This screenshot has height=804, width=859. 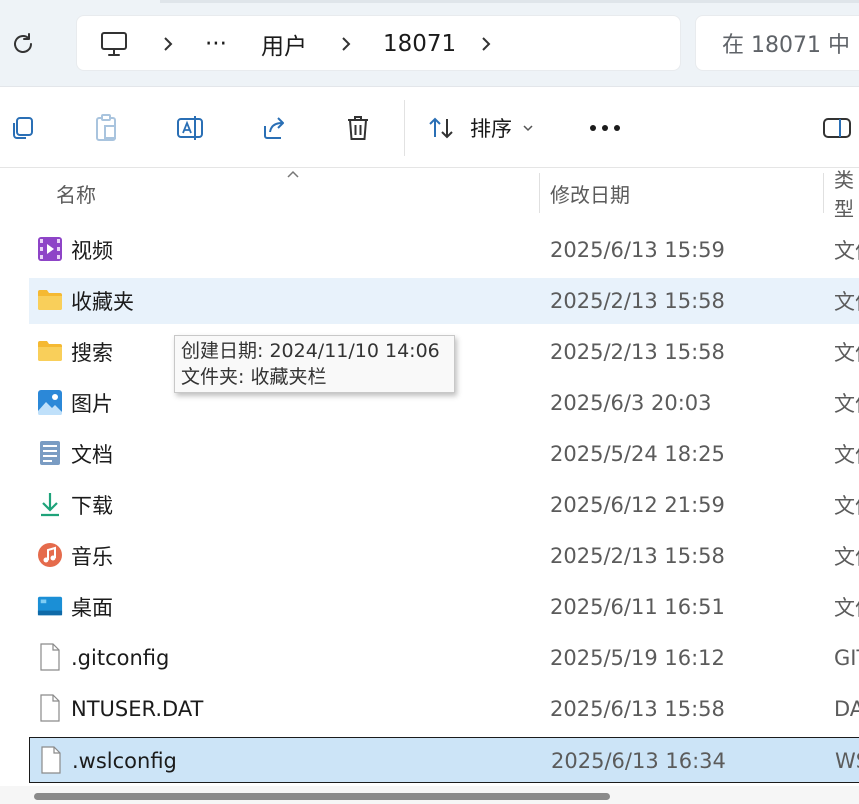 I want to click on computer-icon, so click(x=114, y=44).